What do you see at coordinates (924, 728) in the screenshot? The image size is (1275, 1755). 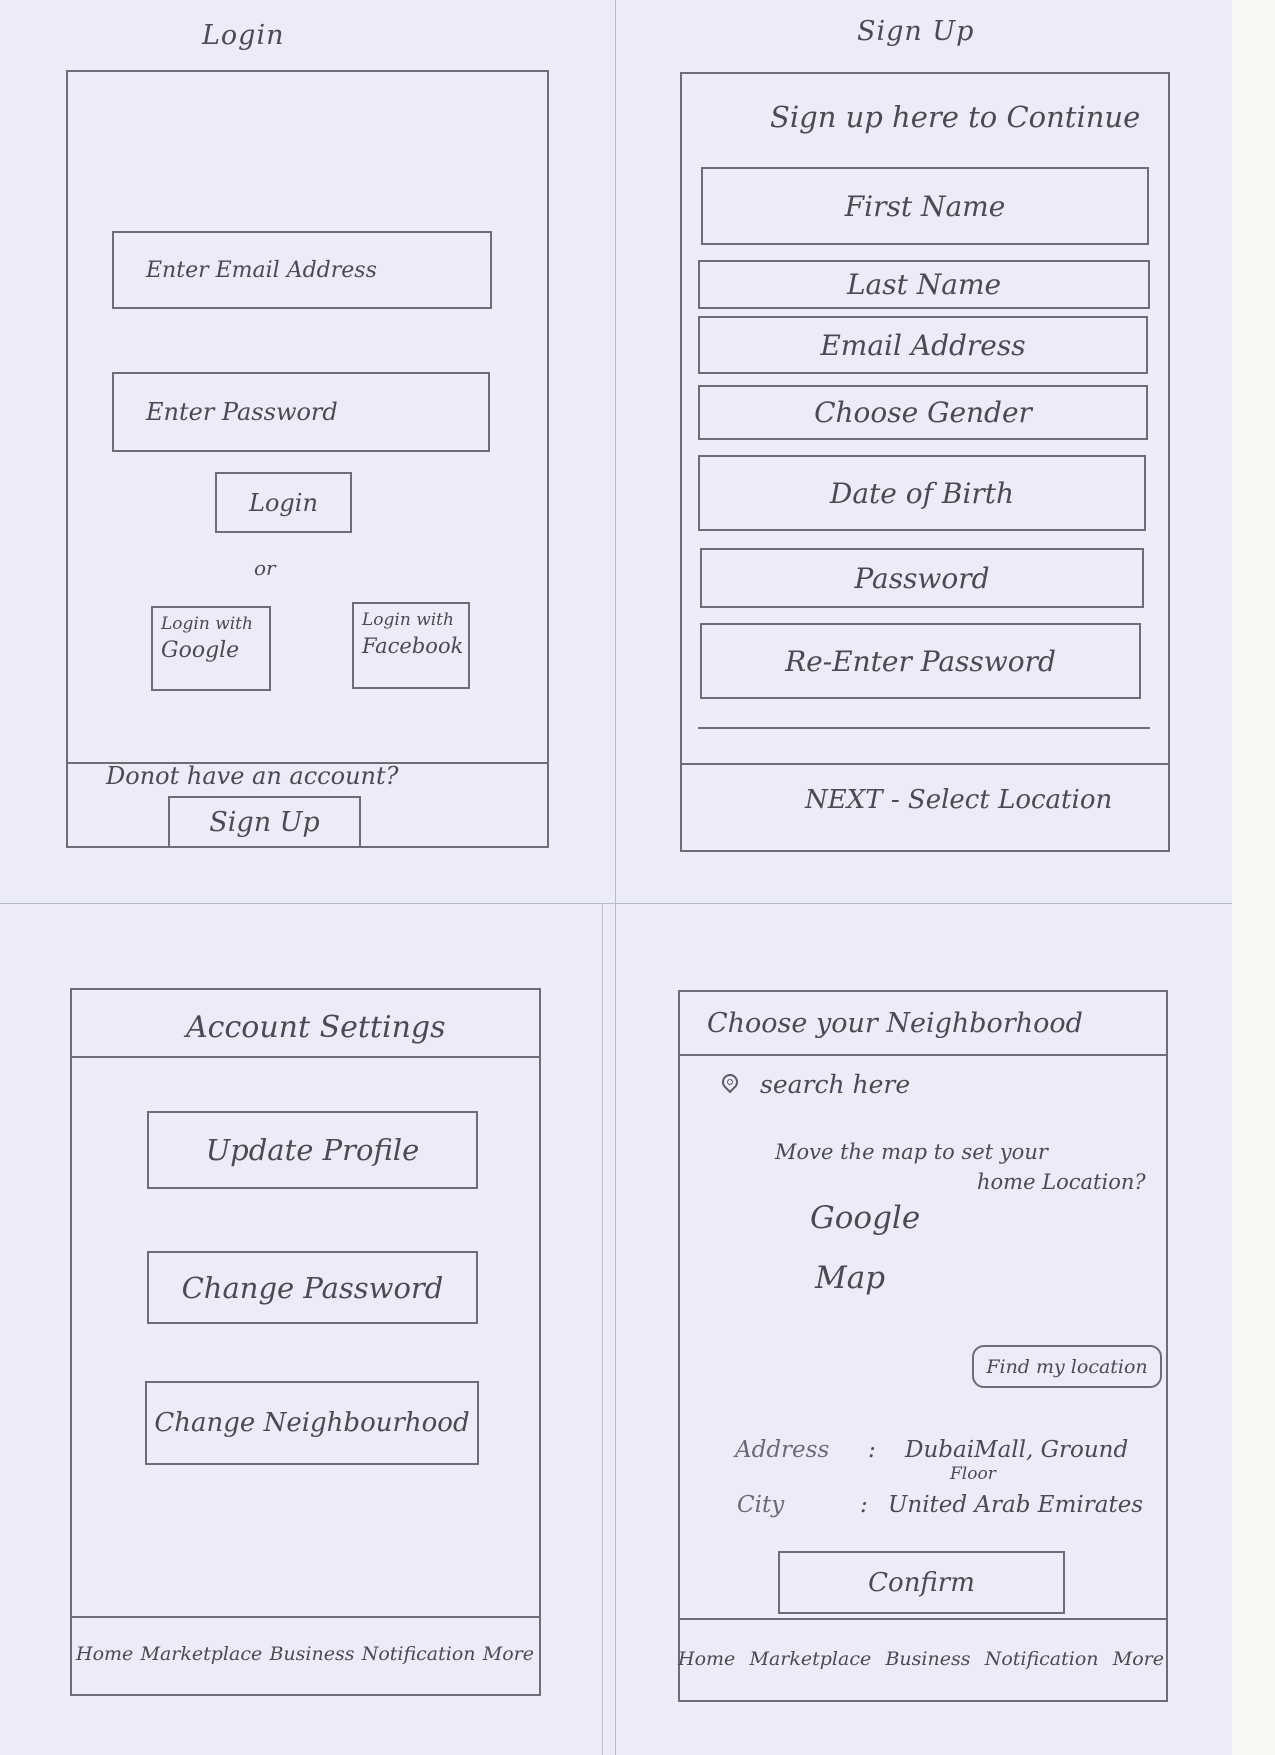 I see `signup-divider` at bounding box center [924, 728].